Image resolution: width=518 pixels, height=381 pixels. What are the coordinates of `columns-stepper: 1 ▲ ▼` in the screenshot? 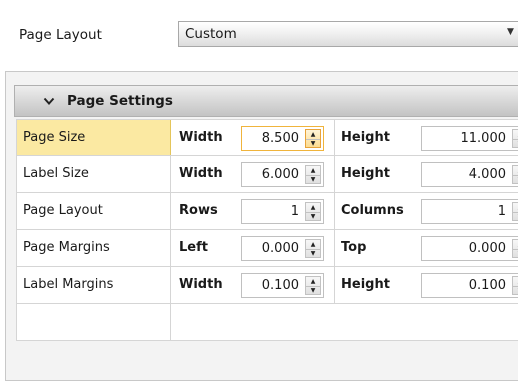 It's located at (469, 211).